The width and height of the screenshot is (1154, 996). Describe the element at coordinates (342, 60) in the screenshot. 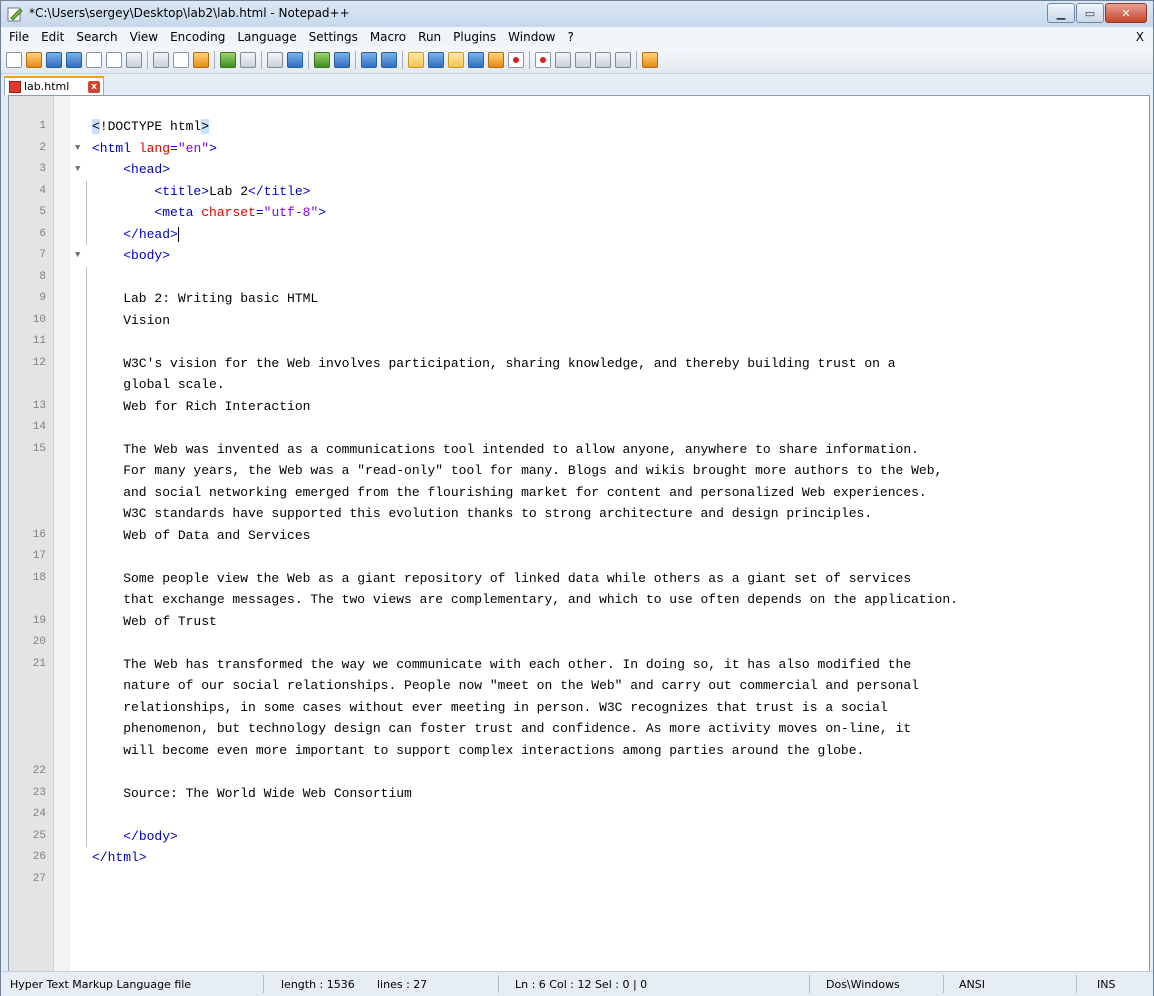

I see `zoom-out-icon` at that location.